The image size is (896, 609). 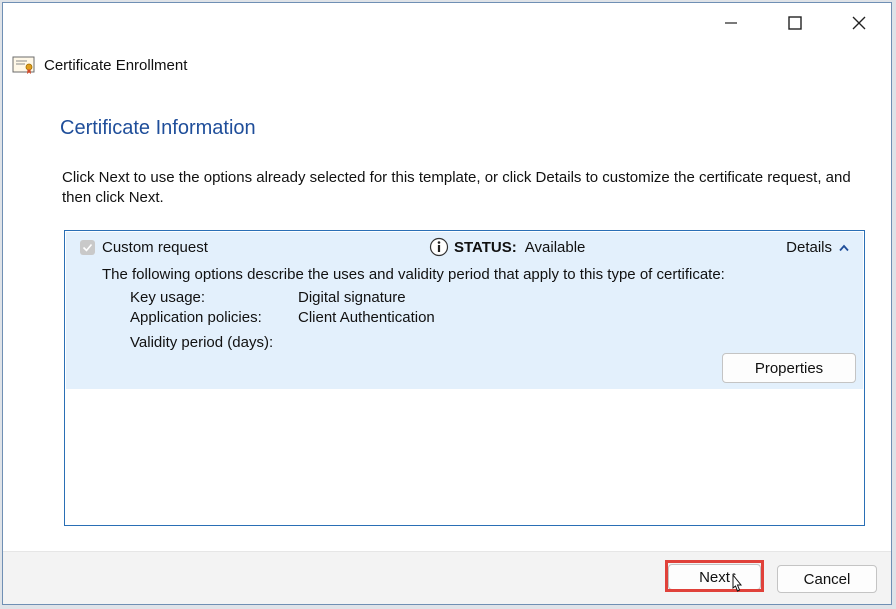 I want to click on maximize-button, so click(x=795, y=23).